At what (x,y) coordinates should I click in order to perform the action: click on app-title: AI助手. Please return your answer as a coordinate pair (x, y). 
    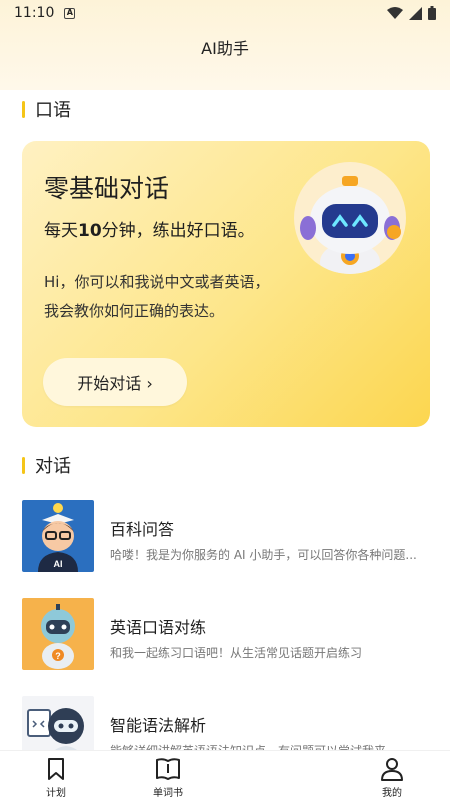
    Looking at the image, I should click on (225, 48).